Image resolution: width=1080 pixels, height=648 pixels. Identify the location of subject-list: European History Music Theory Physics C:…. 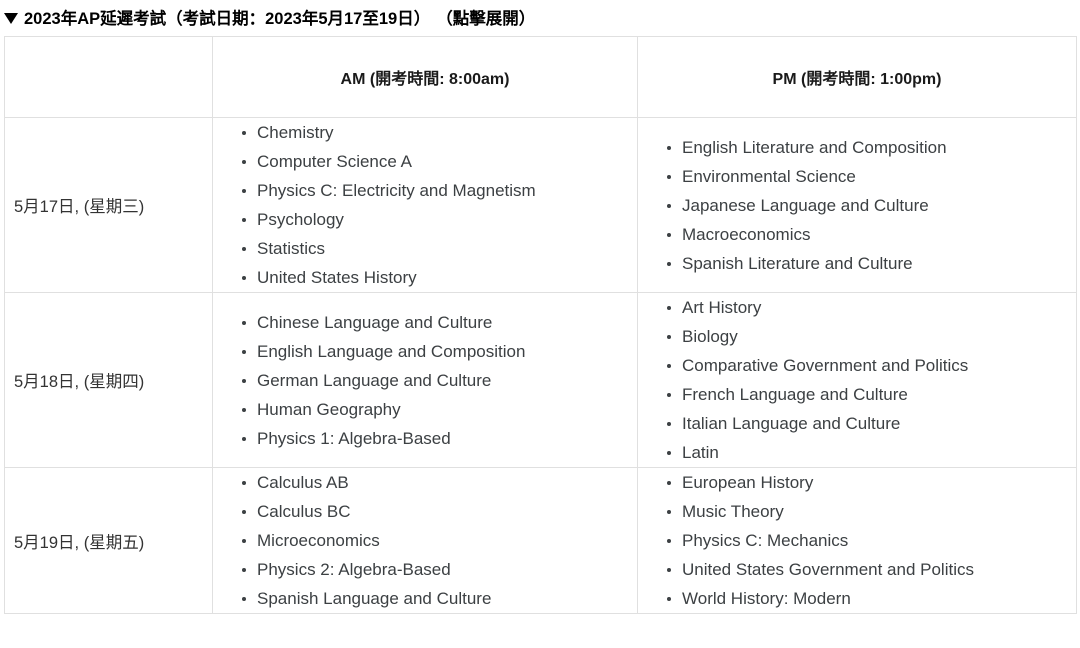
(857, 540).